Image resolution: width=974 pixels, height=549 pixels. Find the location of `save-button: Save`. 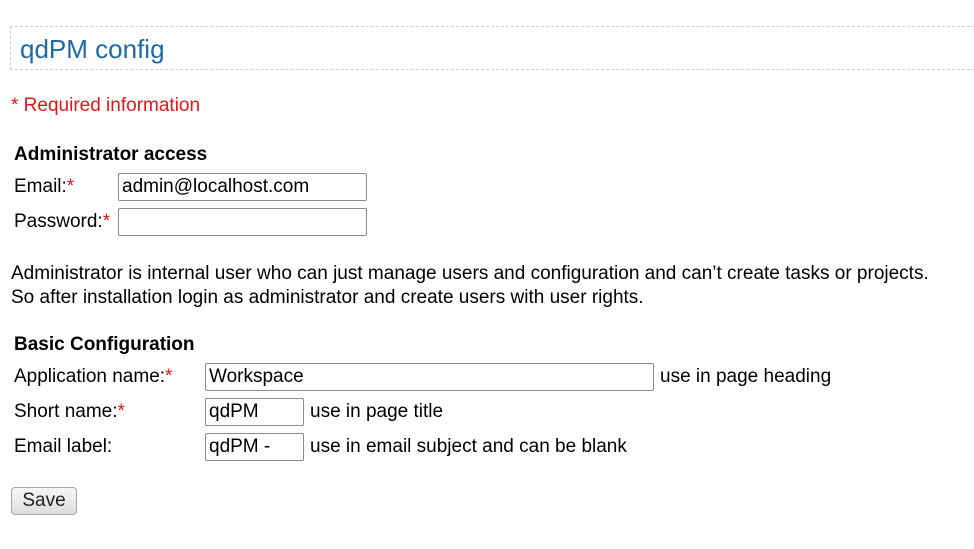

save-button: Save is located at coordinates (44, 501).